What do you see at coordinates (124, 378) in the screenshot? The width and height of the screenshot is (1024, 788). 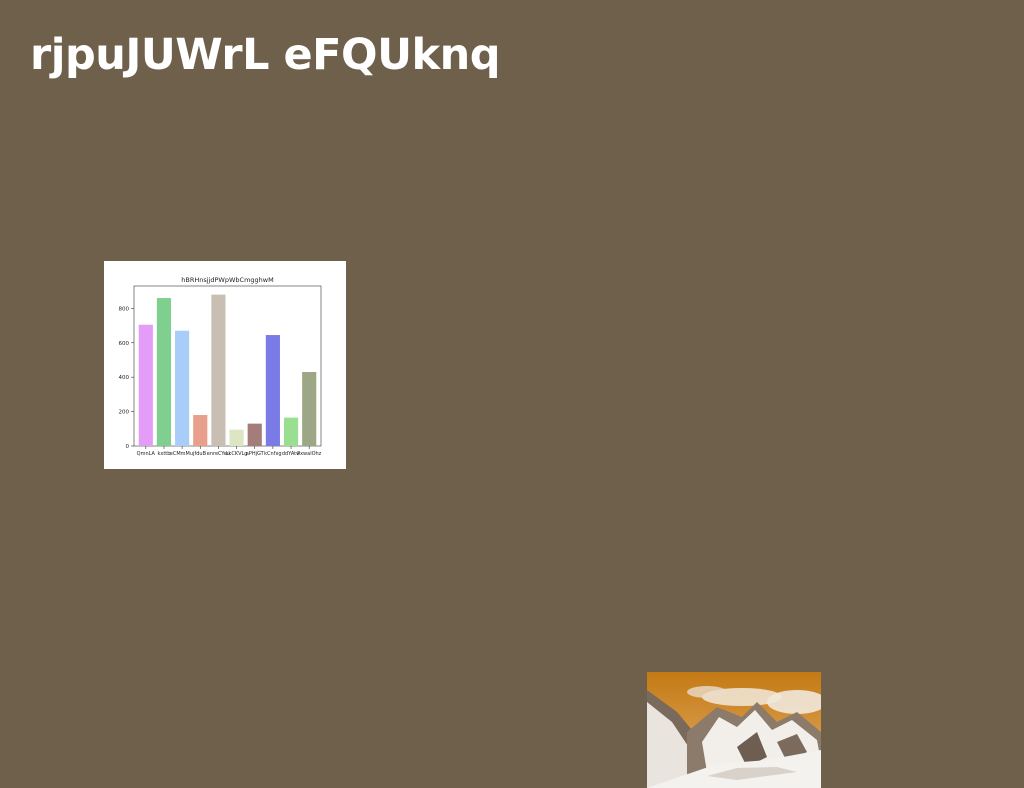 I see `y-tick-label: 400` at bounding box center [124, 378].